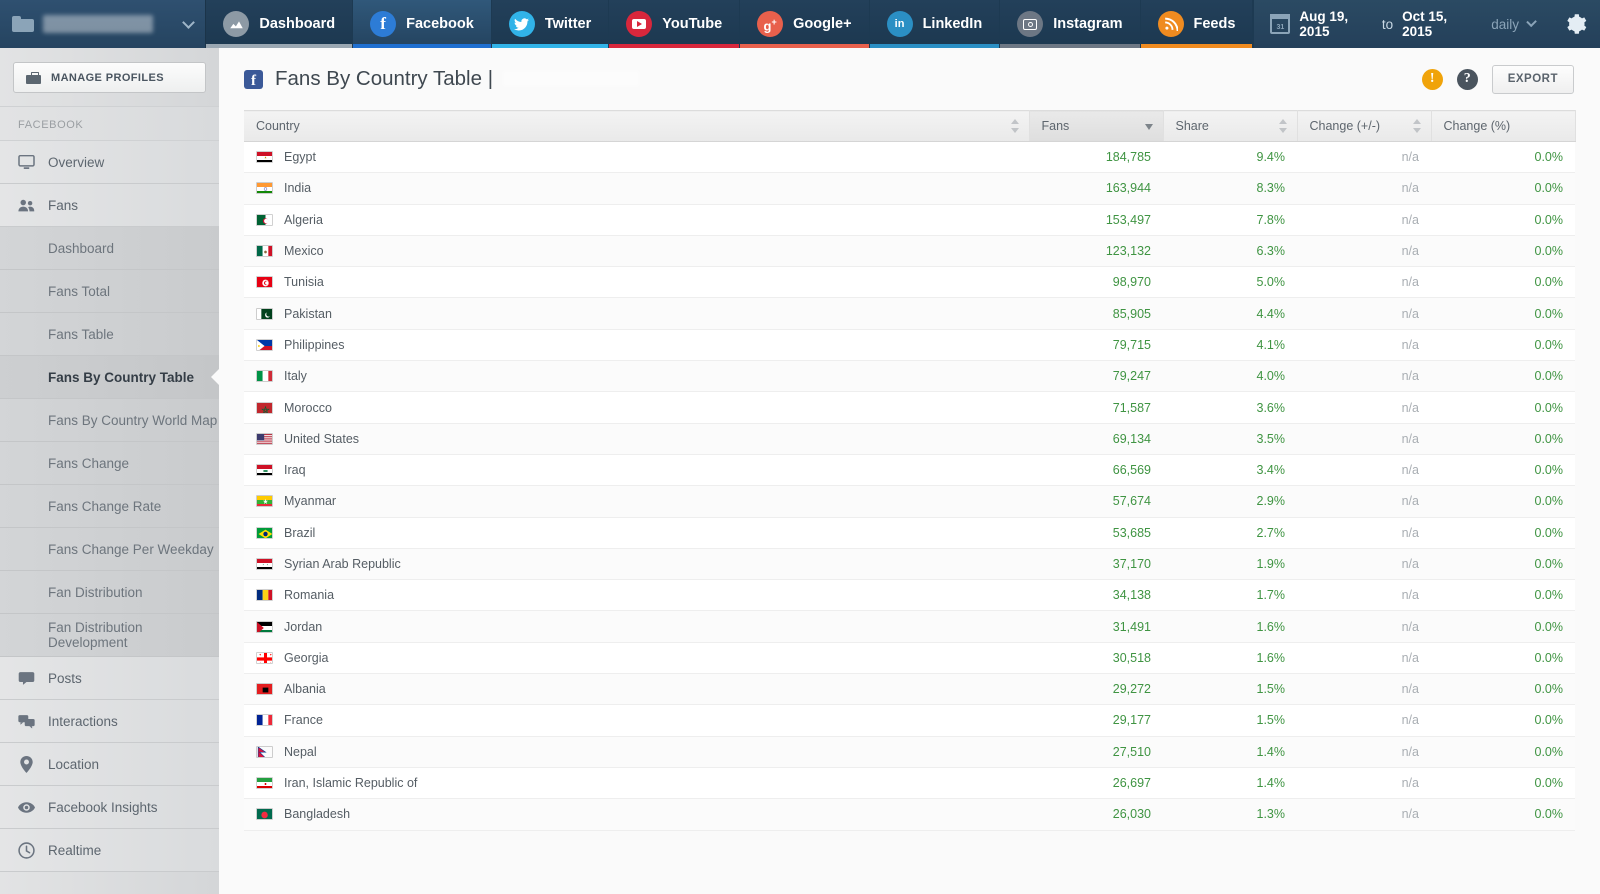 The width and height of the screenshot is (1600, 894). I want to click on table-row: Brazil 53,685 2.7% n/a 0.0%, so click(909, 533).